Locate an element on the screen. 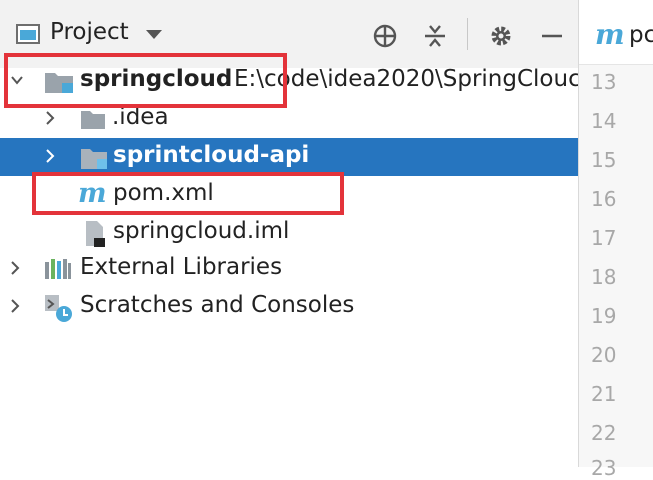 This screenshot has width=653, height=480. line-number: 17 is located at coordinates (604, 238).